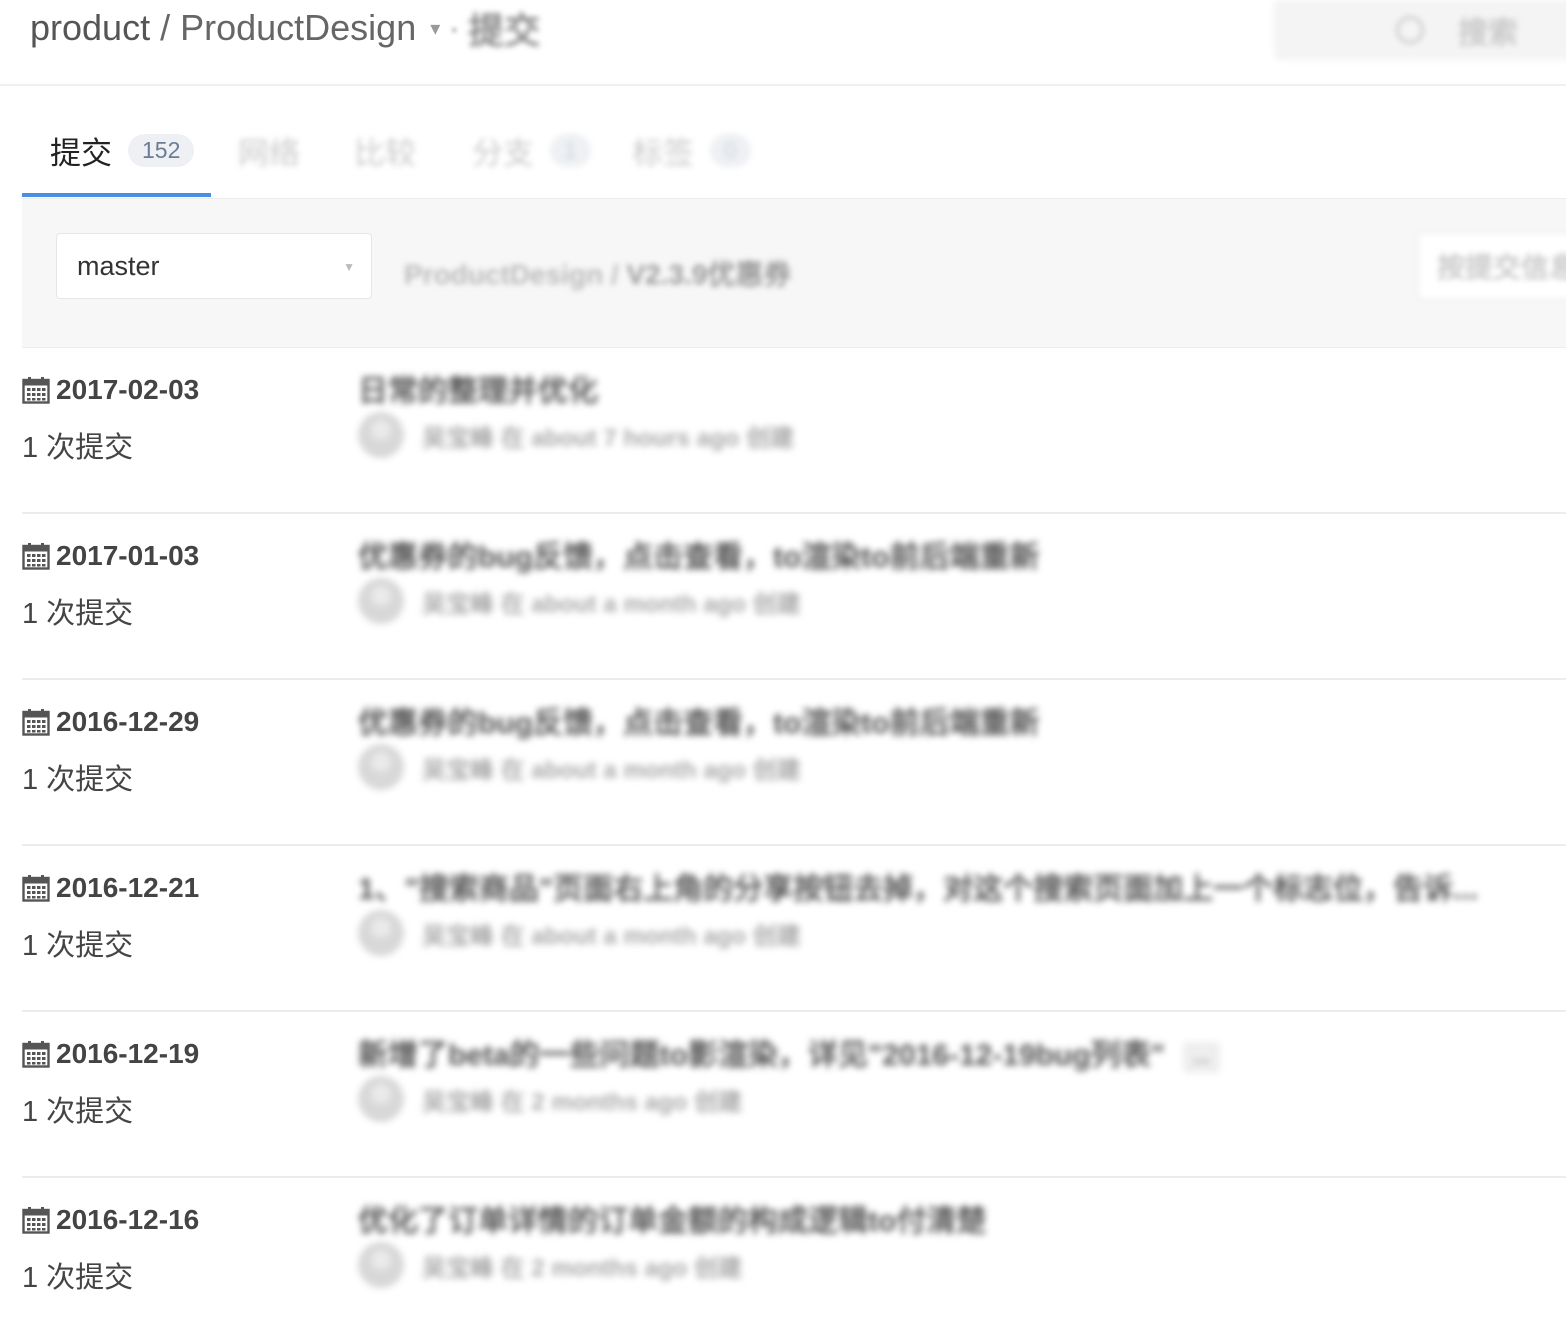  I want to click on commit-date: 2016-12-19, so click(110, 1054).